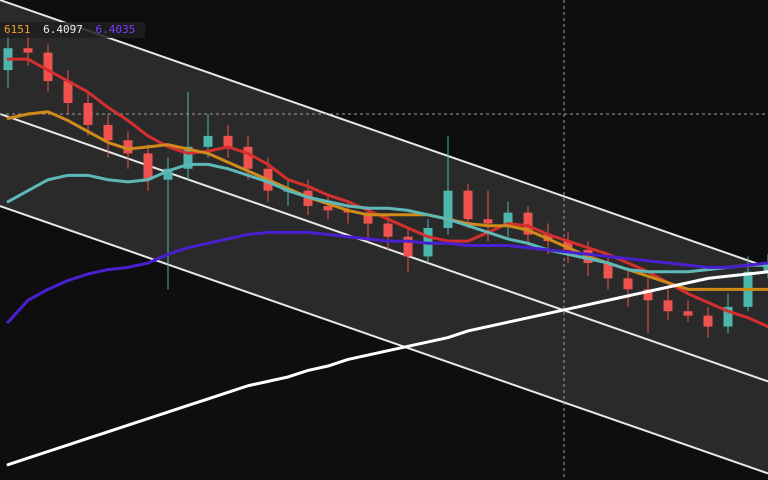 The width and height of the screenshot is (768, 480). I want to click on ma-label-3: 6.4035, so click(115, 29).